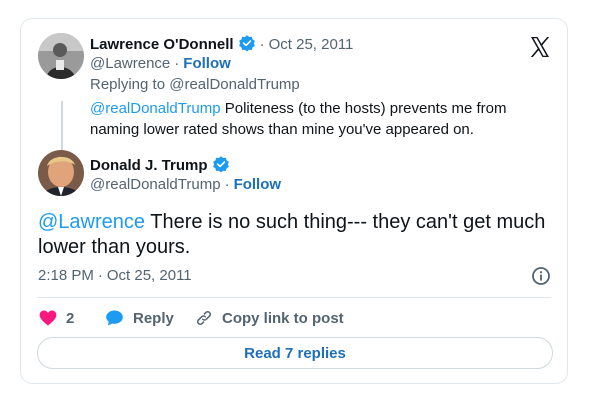 This screenshot has width=589, height=406. I want to click on link-icon, so click(204, 318).